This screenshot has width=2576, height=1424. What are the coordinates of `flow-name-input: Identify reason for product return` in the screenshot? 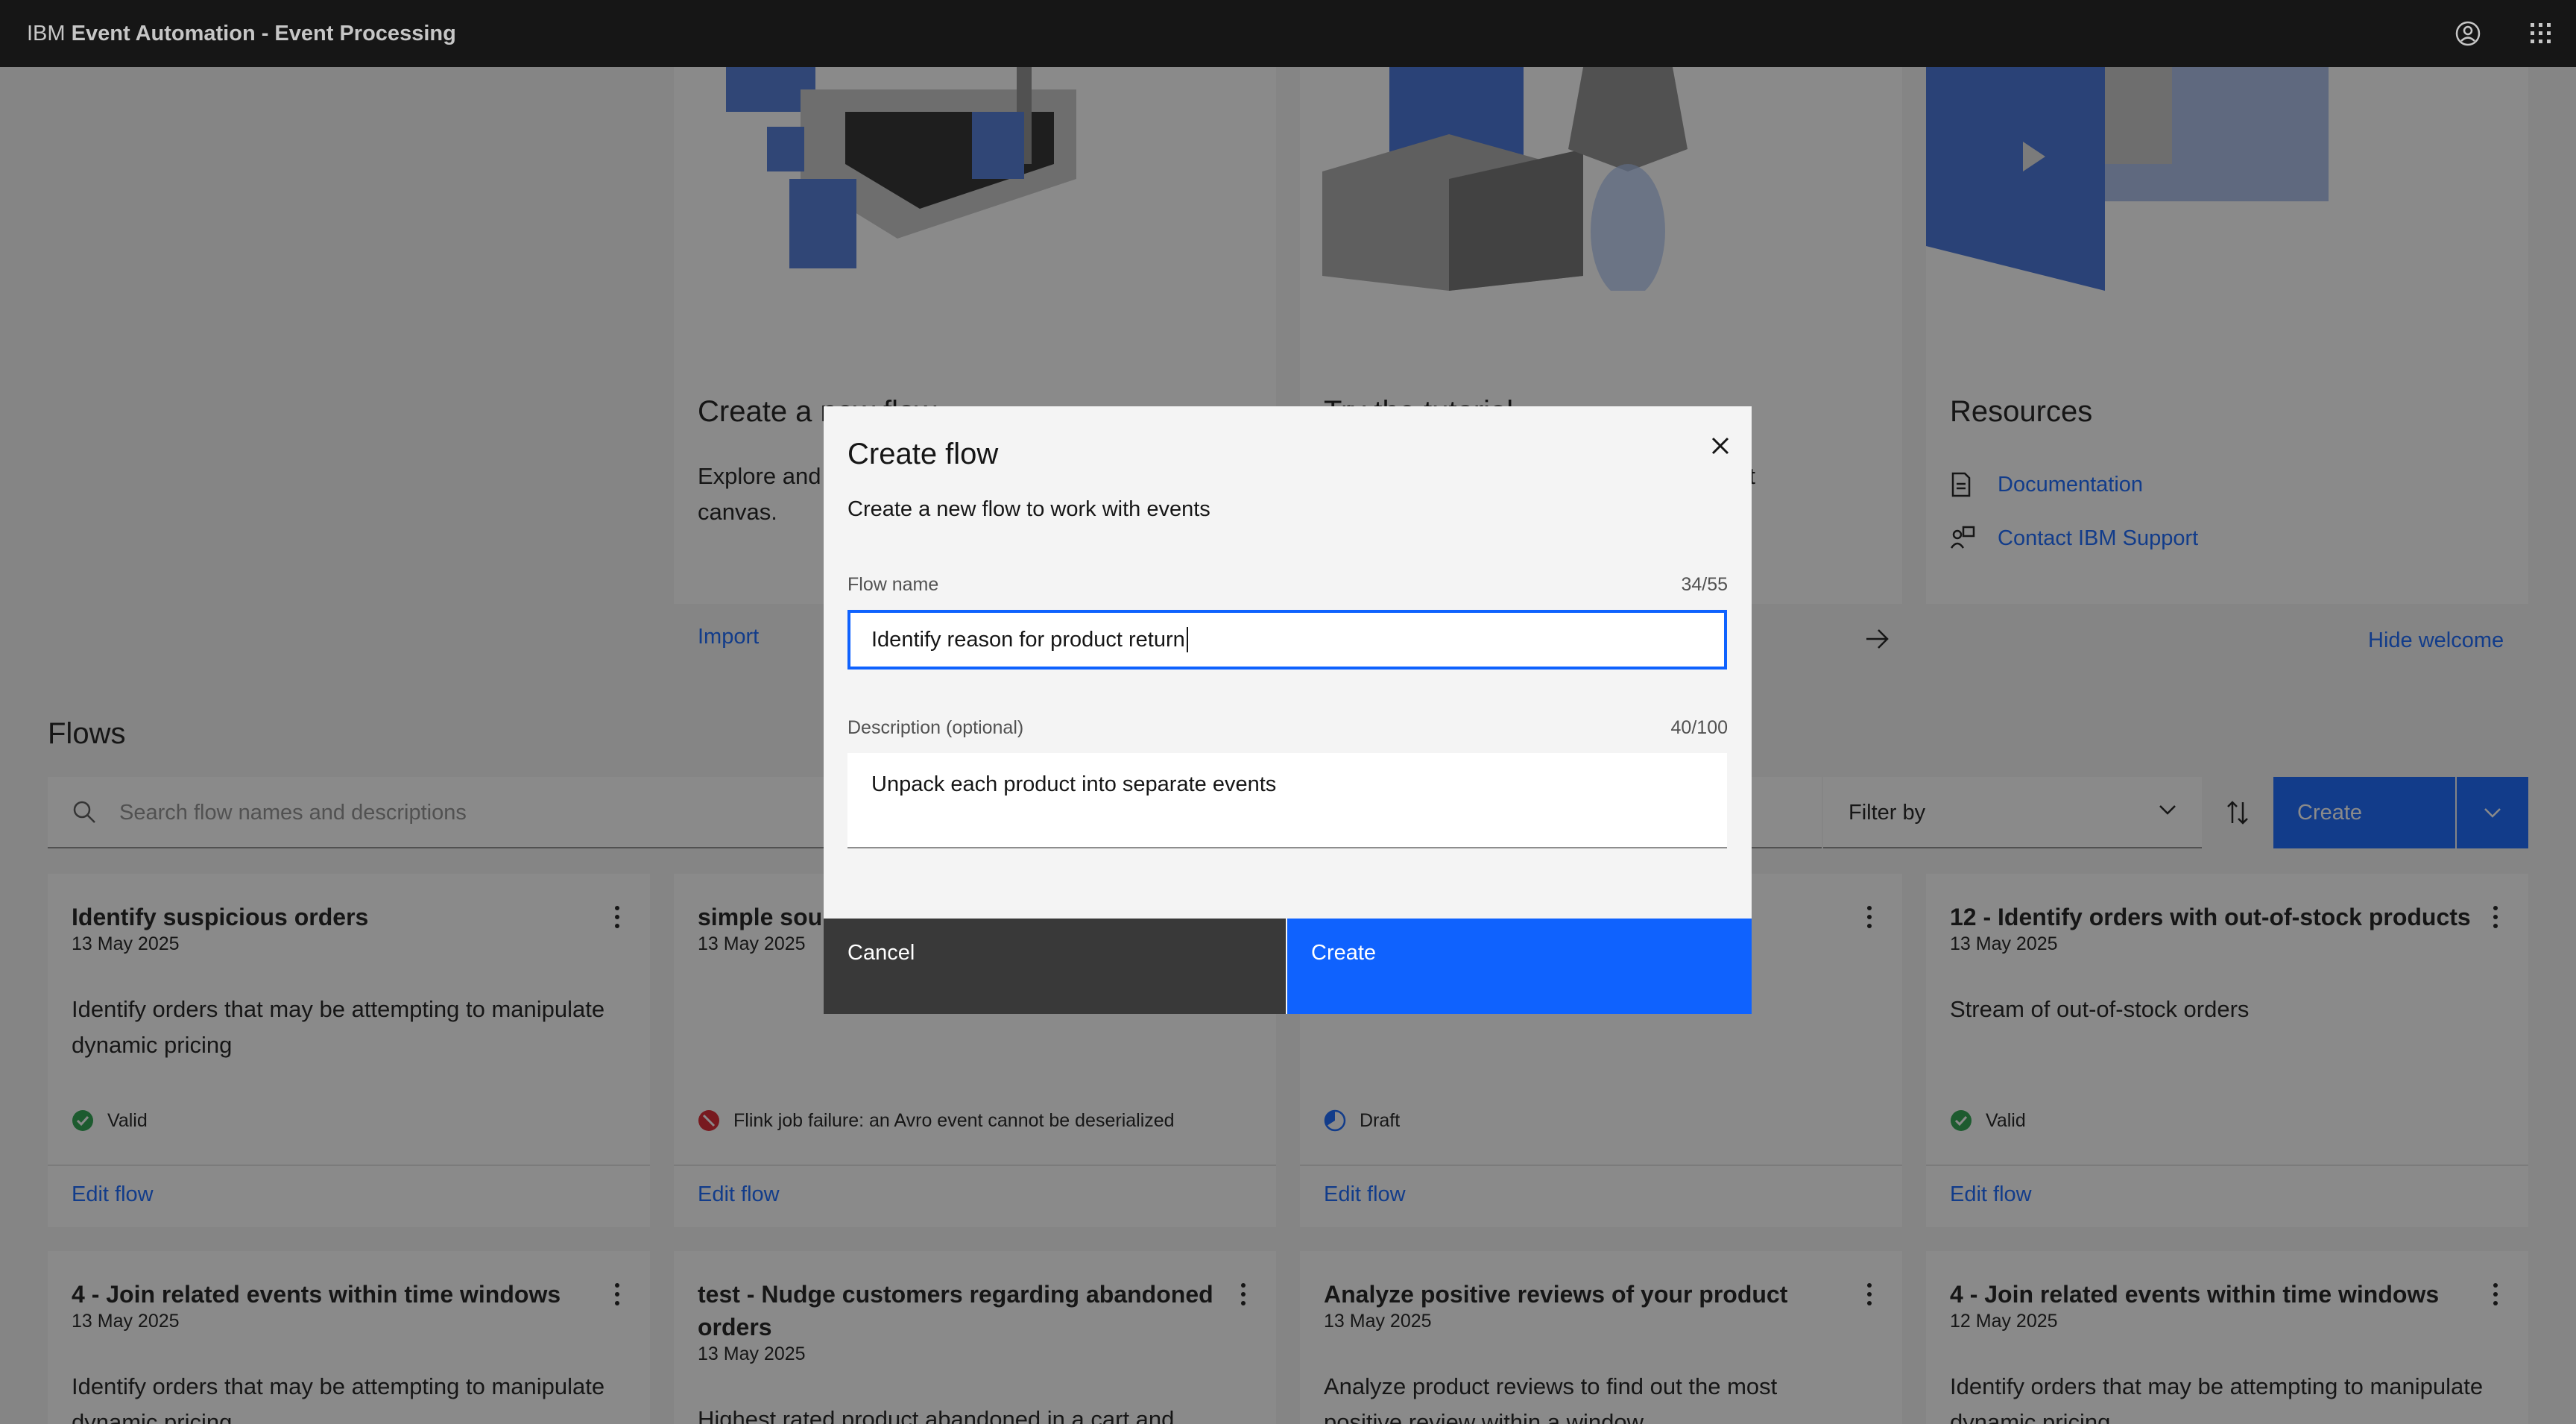 It's located at (1287, 640).